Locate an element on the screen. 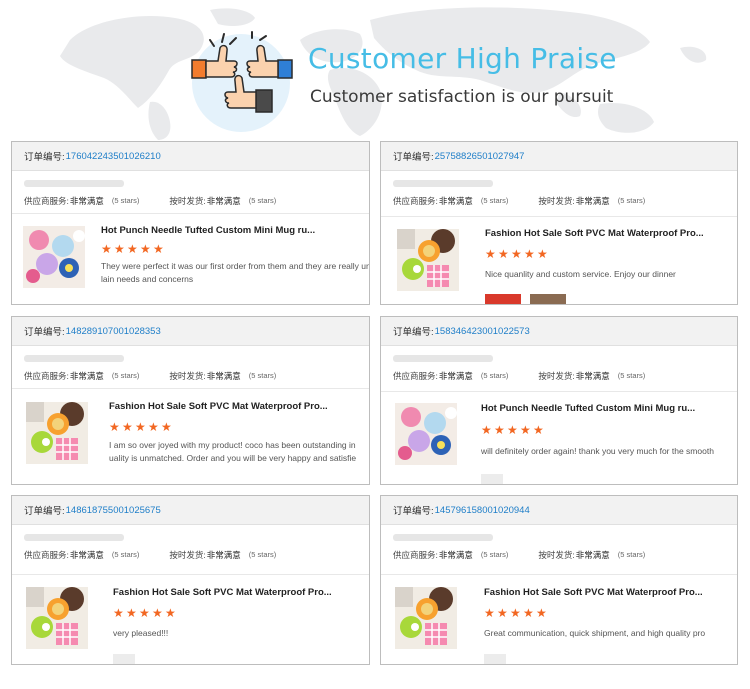  order-header: 订单编号: 148618755001025675 is located at coordinates (190, 510).